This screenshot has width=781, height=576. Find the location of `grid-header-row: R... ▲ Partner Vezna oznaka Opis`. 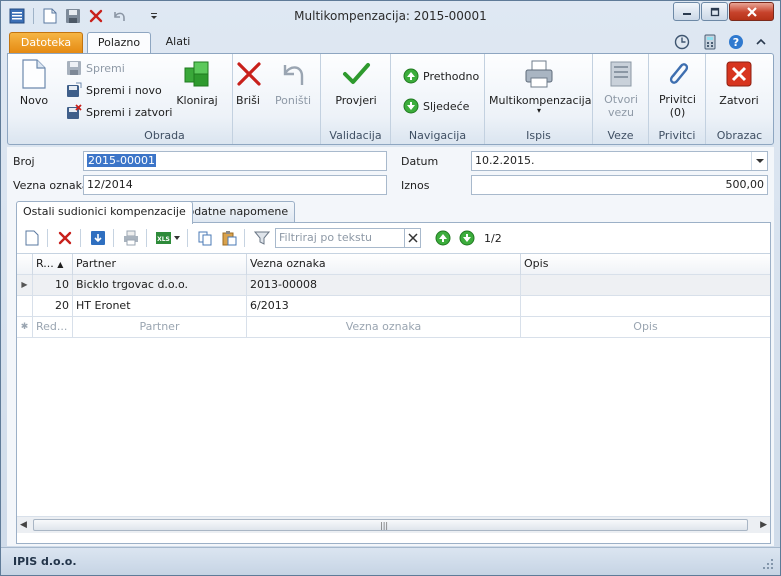

grid-header-row: R... ▲ Partner Vezna oznaka Opis is located at coordinates (393, 264).